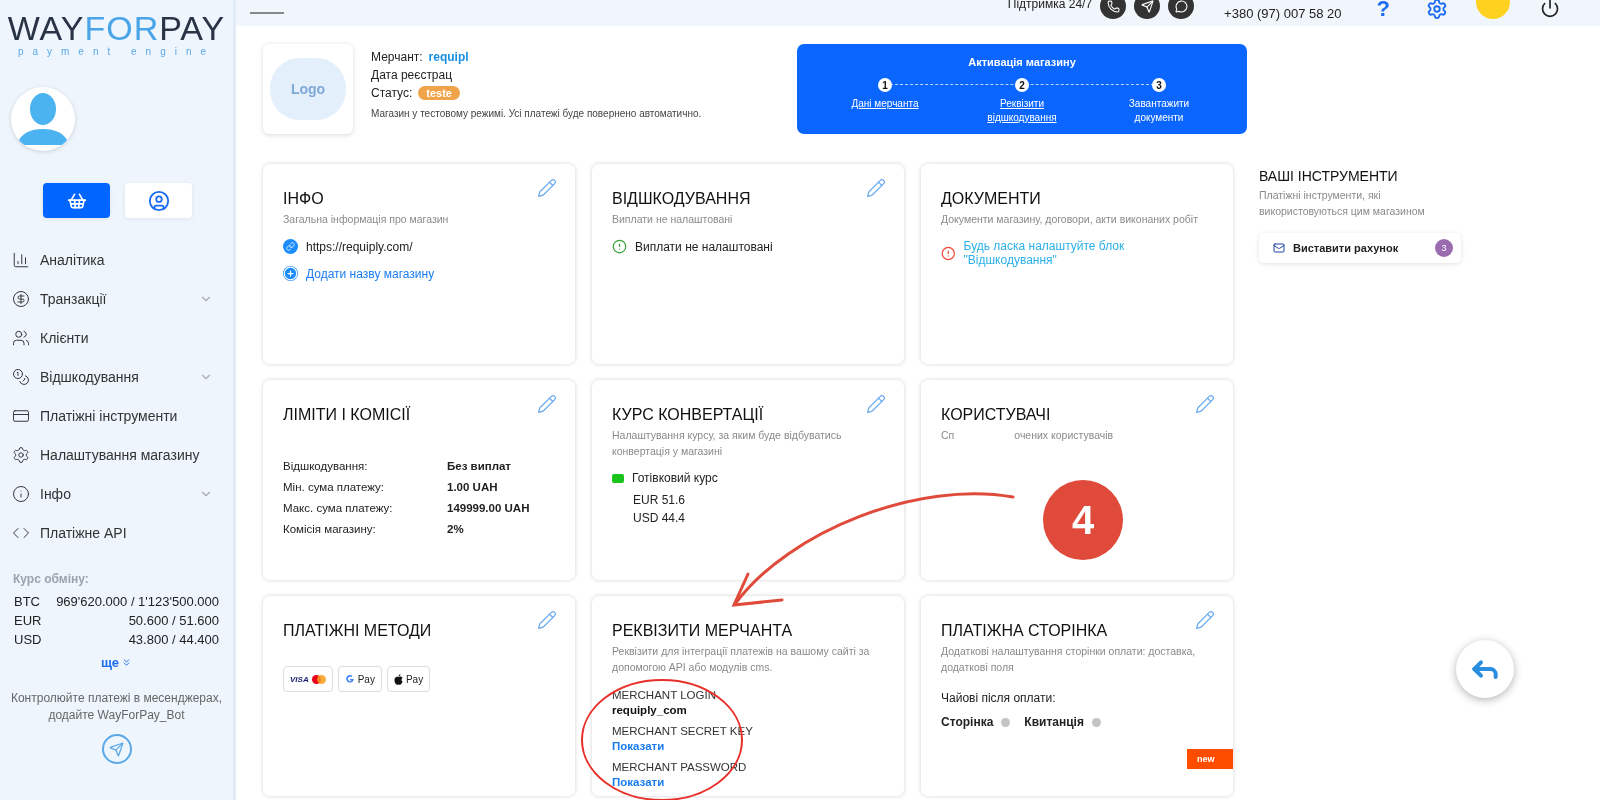 The image size is (1600, 800). I want to click on rate-value: USD 44.4, so click(660, 518).